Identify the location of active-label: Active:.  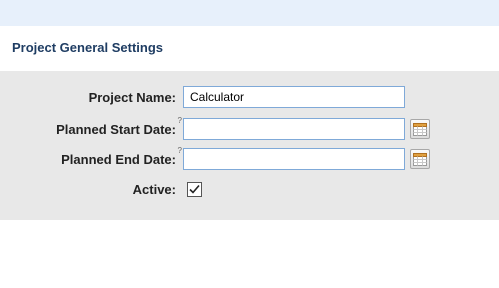
(154, 189).